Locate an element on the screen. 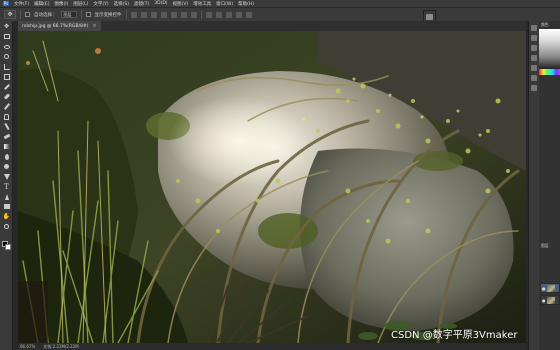 Image resolution: width=560 pixels, height=350 pixels. menu-filter: 滤镜(T) is located at coordinates (141, 4).